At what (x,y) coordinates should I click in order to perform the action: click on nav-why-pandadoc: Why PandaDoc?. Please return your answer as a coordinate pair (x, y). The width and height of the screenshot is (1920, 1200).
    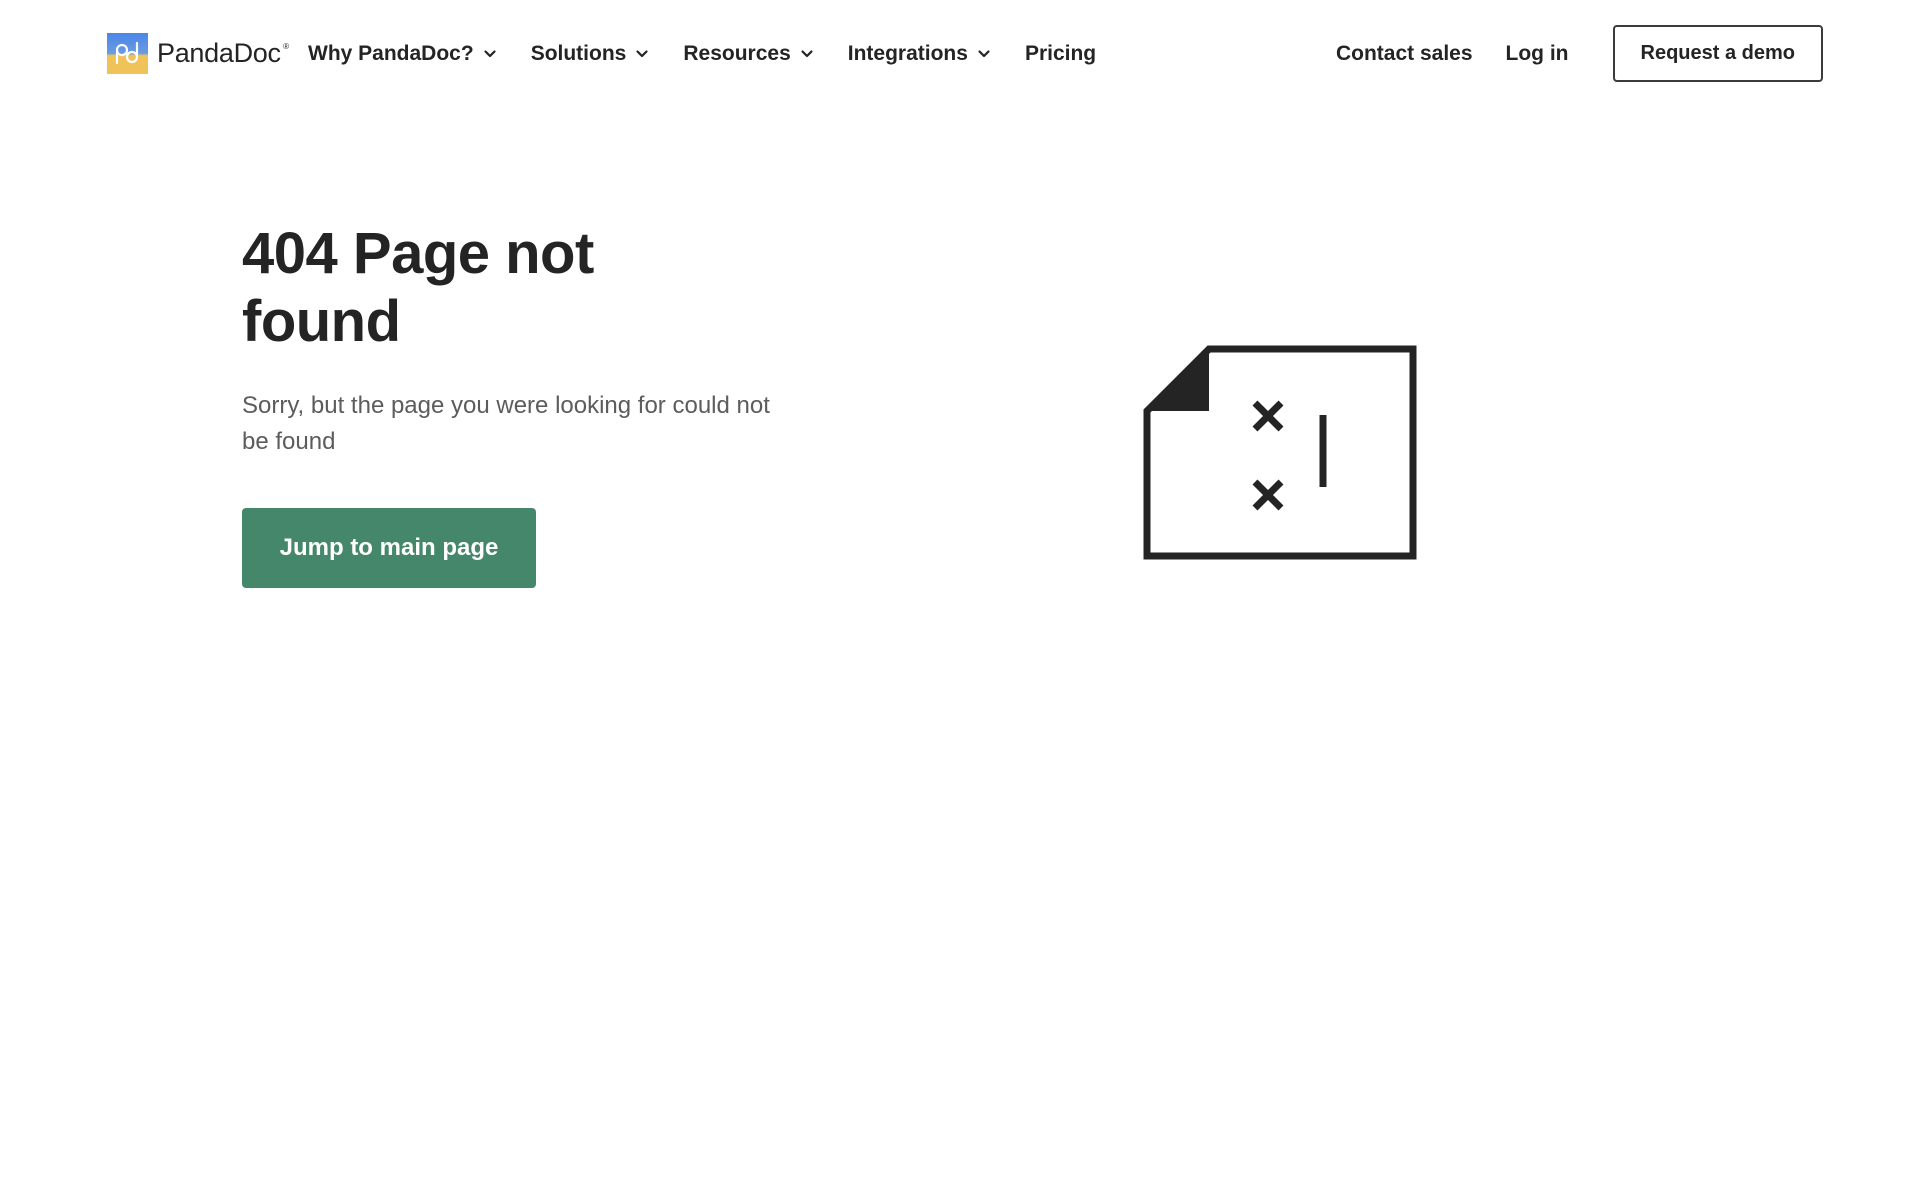
    Looking at the image, I should click on (402, 54).